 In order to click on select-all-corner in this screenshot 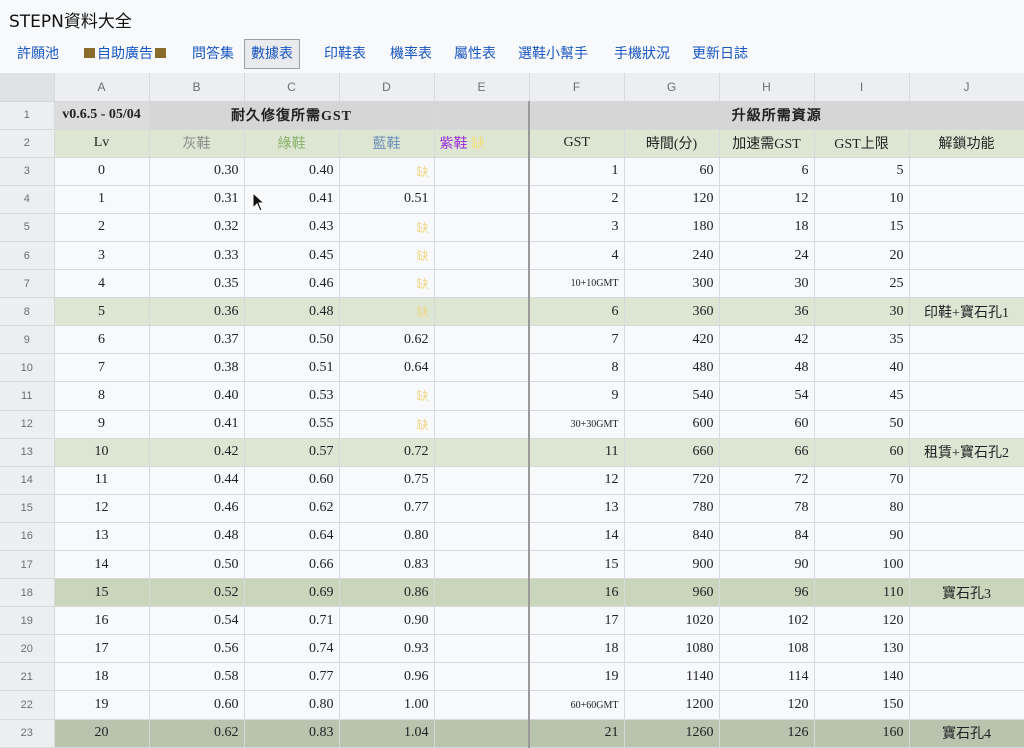, I will do `click(27, 87)`.